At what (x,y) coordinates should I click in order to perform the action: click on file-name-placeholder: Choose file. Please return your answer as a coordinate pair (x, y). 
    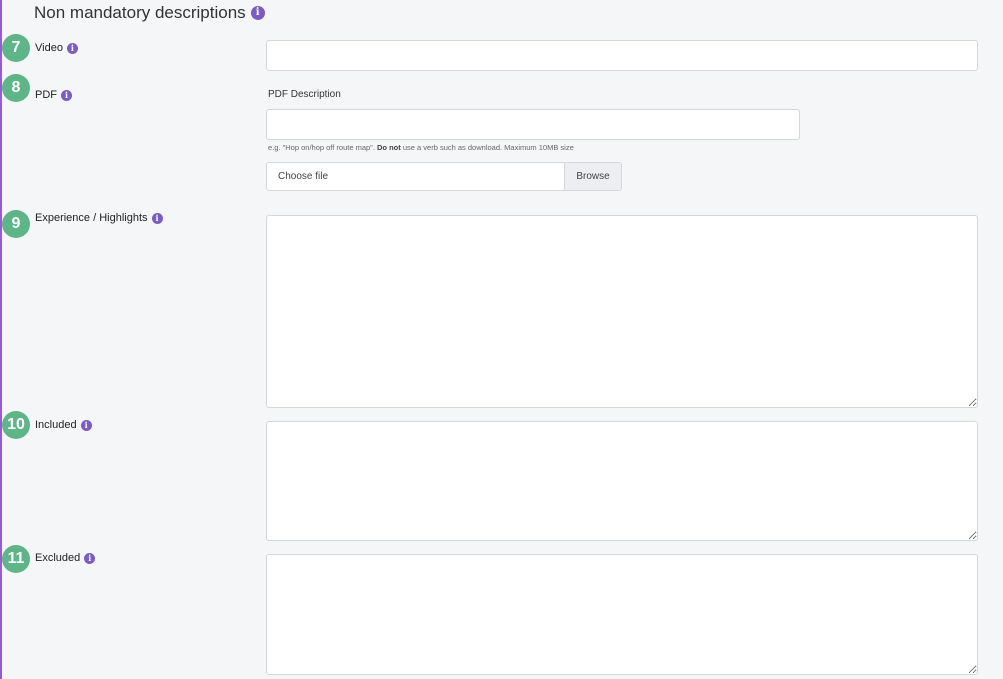
    Looking at the image, I should click on (415, 176).